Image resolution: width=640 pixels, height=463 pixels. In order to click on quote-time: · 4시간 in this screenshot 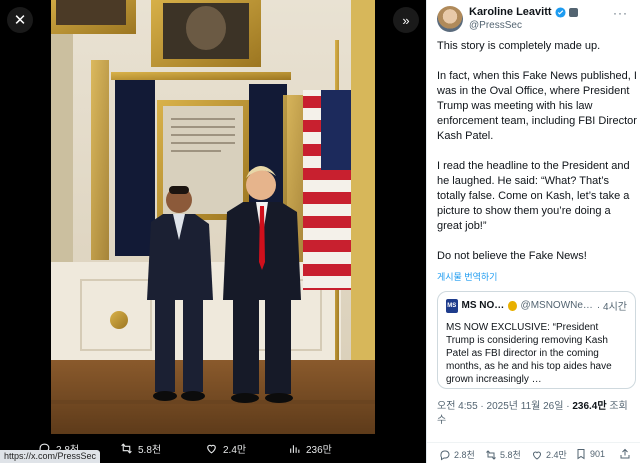, I will do `click(611, 307)`.